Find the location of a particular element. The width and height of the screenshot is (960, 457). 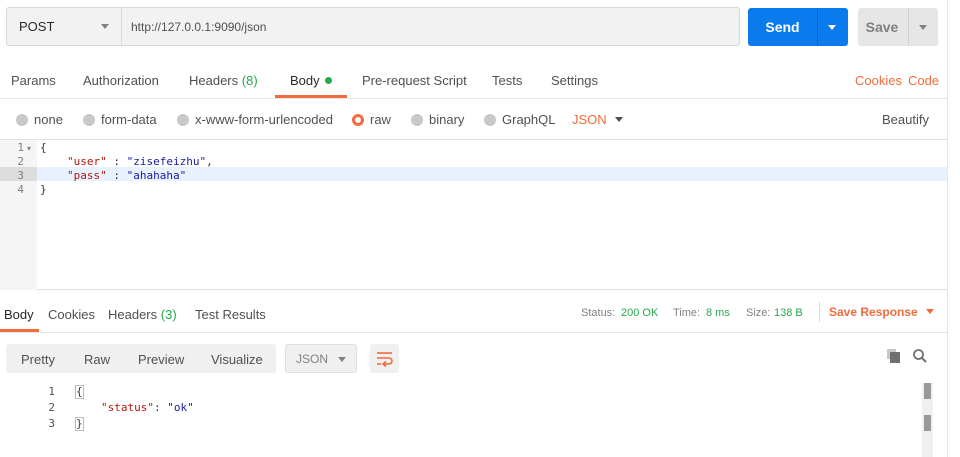

send-label: Send is located at coordinates (782, 27).